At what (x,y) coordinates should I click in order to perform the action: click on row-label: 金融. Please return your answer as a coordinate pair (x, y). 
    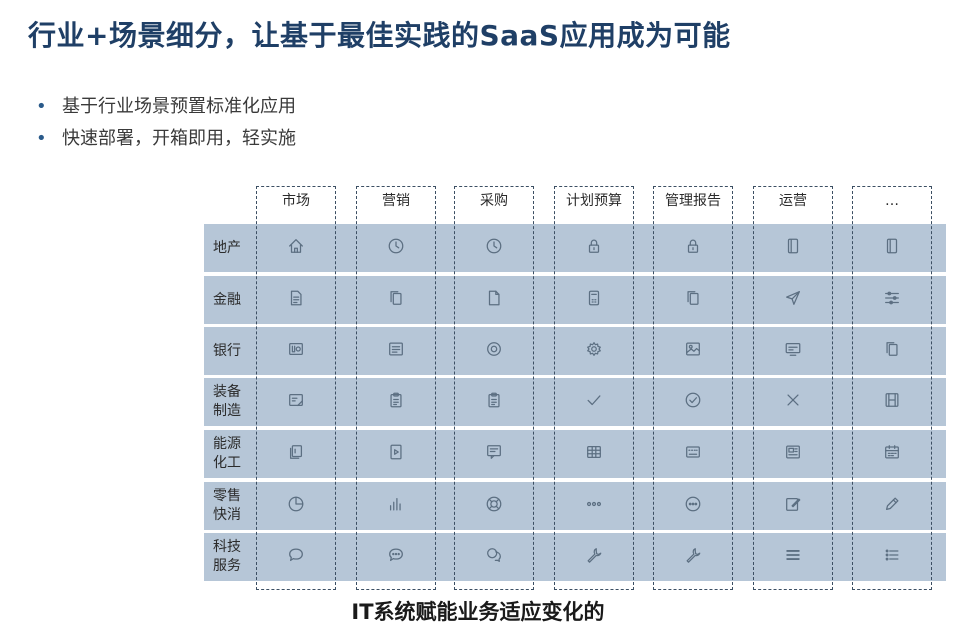
    Looking at the image, I should click on (227, 299).